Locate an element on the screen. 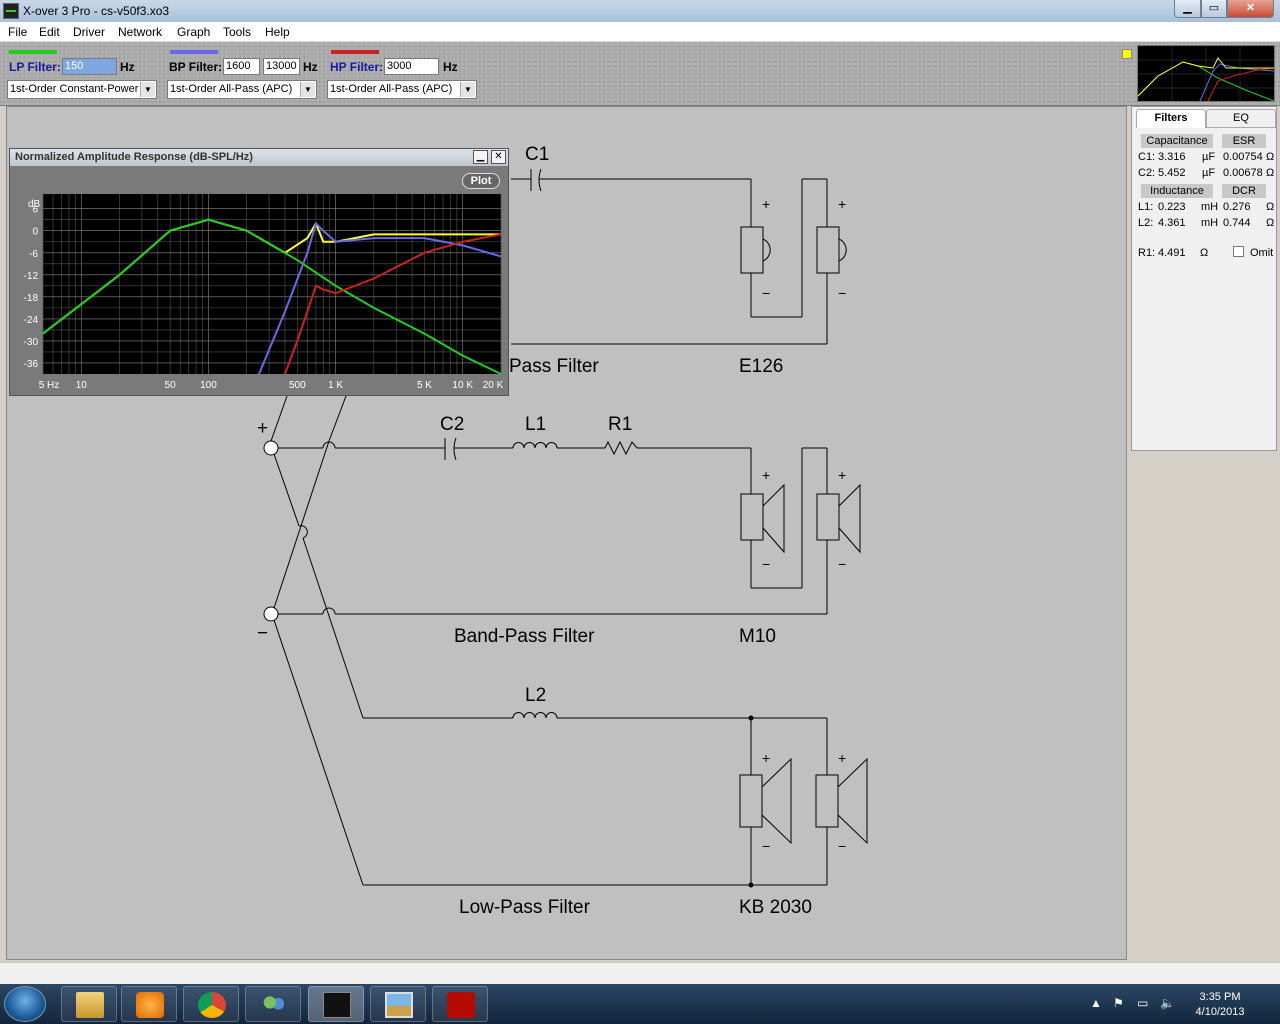 The height and width of the screenshot is (1024, 1280). c2-value: 5.452 is located at coordinates (1172, 173).